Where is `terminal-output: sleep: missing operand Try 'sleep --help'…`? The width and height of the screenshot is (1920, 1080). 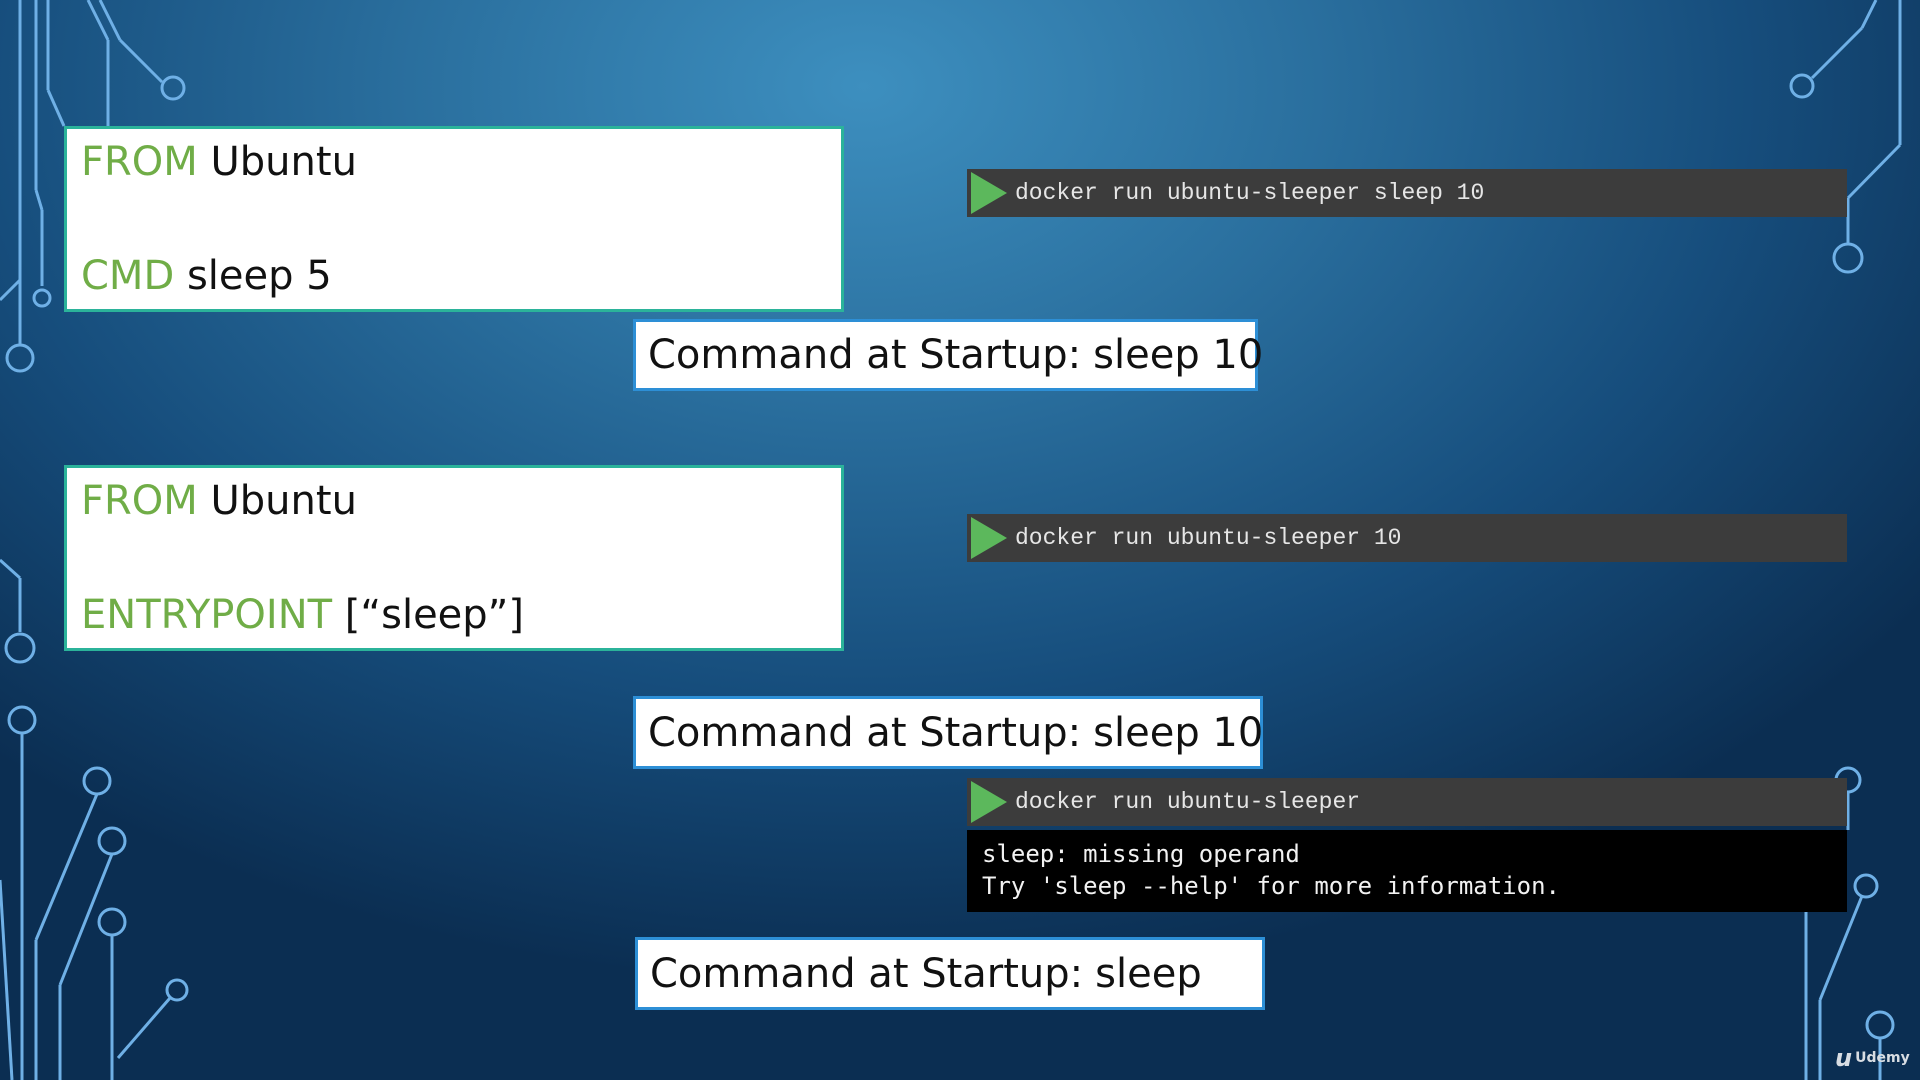
terminal-output: sleep: missing operand Try 'sleep --help'… is located at coordinates (1407, 871).